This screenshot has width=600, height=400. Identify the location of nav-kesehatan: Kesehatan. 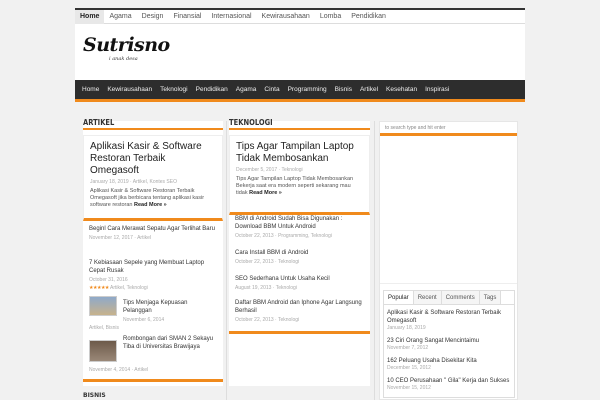
(401, 89).